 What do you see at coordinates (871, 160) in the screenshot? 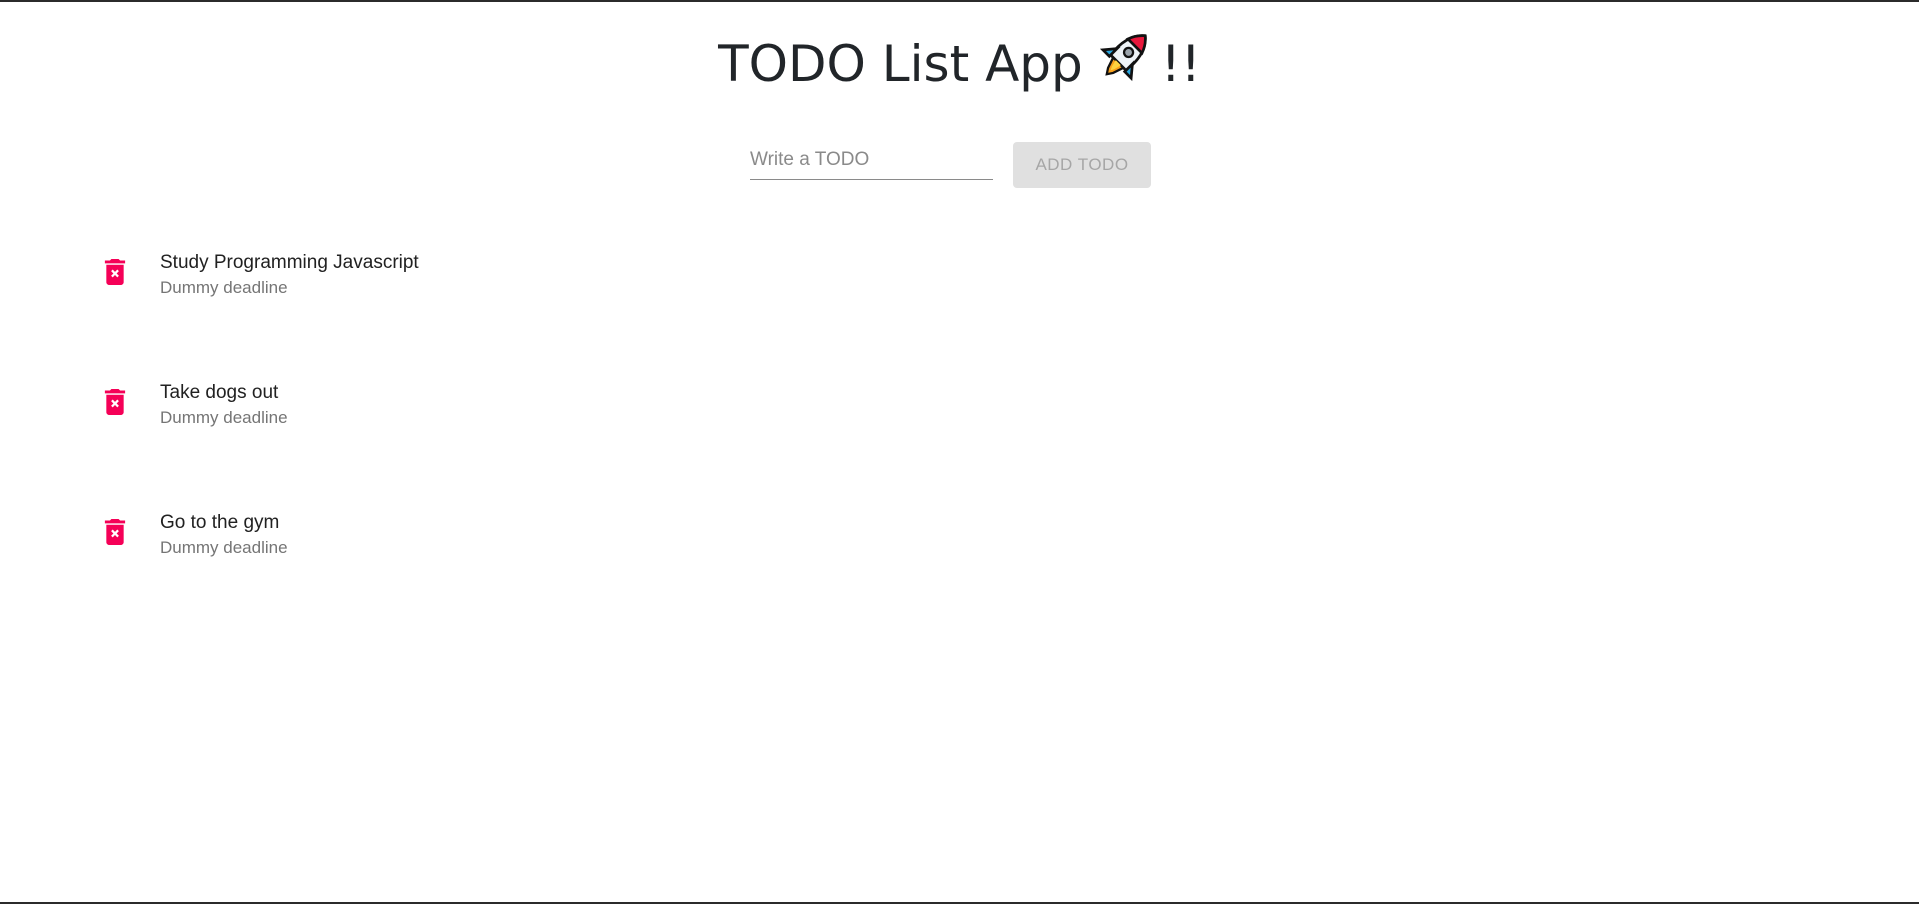
I see `todo-input` at bounding box center [871, 160].